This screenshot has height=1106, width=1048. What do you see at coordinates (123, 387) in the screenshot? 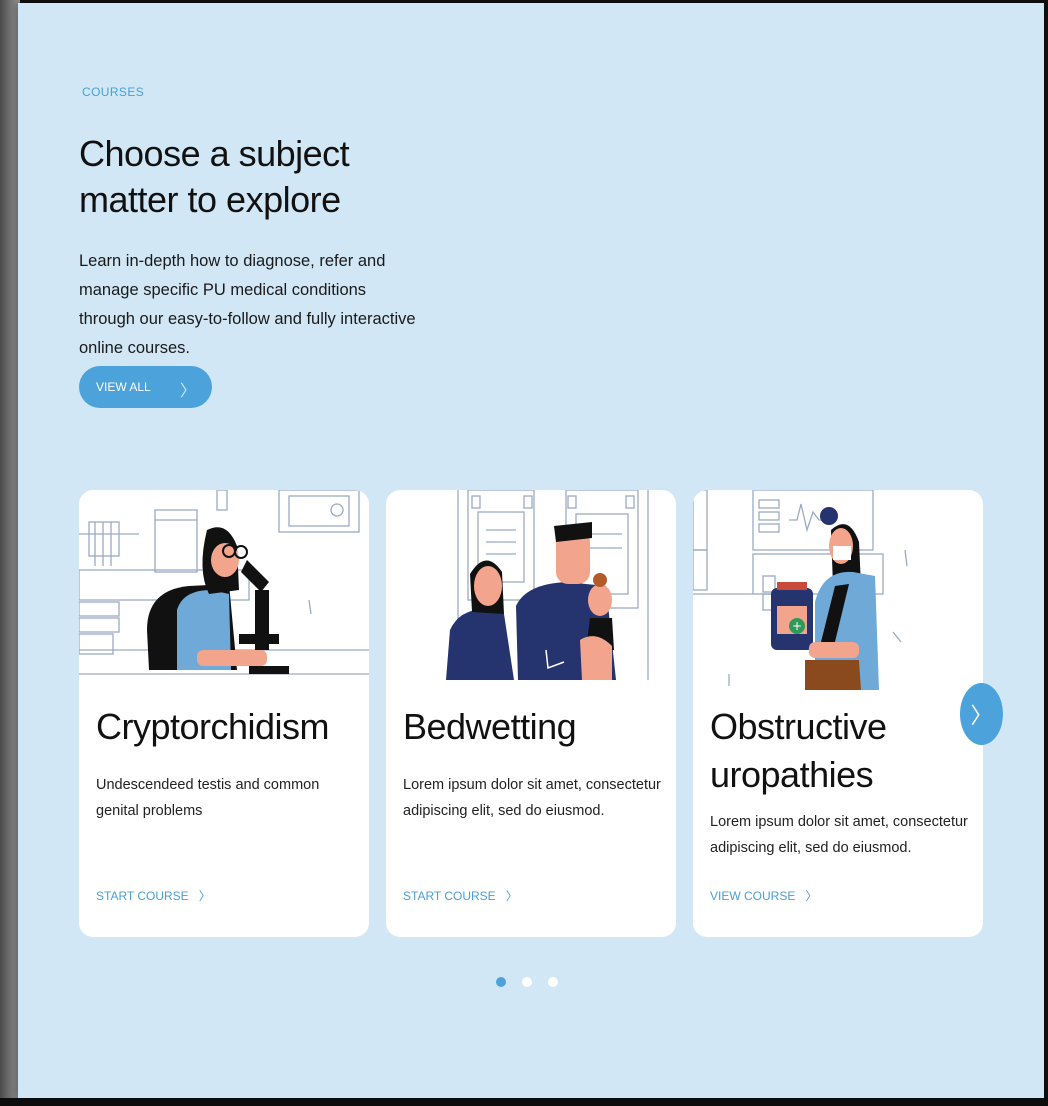
I see `view-all-label: VIEW ALL` at bounding box center [123, 387].